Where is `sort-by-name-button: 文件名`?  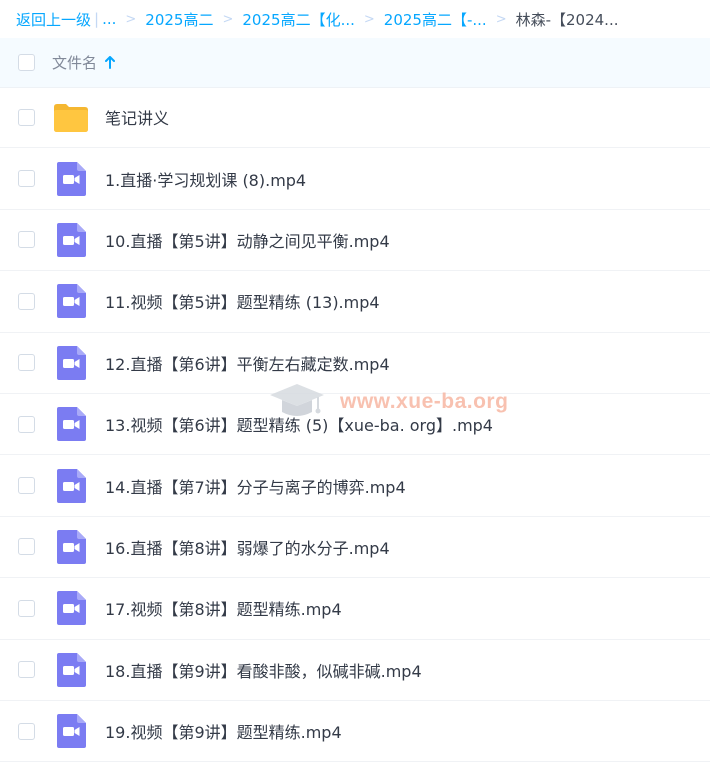 sort-by-name-button: 文件名 is located at coordinates (84, 62).